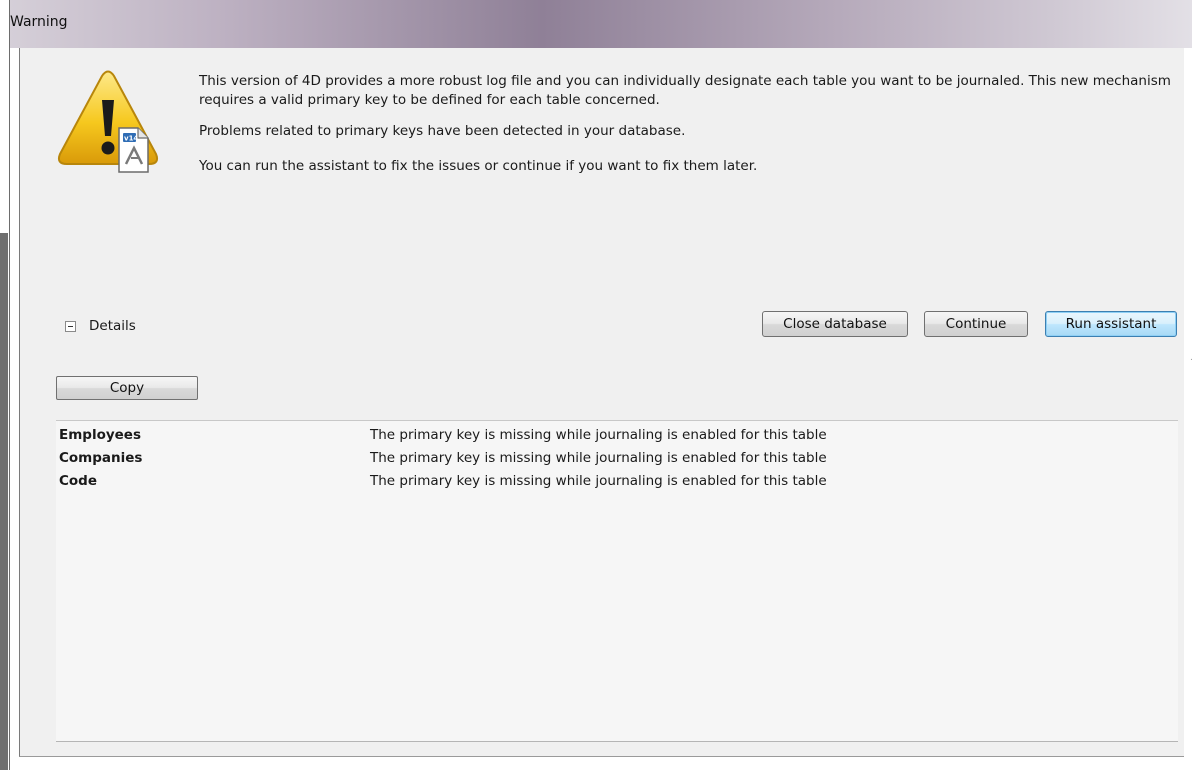 The width and height of the screenshot is (1192, 770). What do you see at coordinates (78, 481) in the screenshot?
I see `table-name: Code` at bounding box center [78, 481].